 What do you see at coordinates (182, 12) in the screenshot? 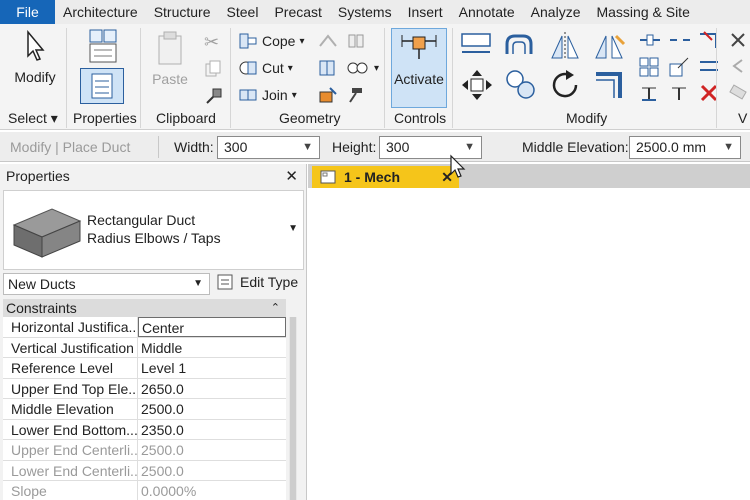
I see `tab-structure: Structure` at bounding box center [182, 12].